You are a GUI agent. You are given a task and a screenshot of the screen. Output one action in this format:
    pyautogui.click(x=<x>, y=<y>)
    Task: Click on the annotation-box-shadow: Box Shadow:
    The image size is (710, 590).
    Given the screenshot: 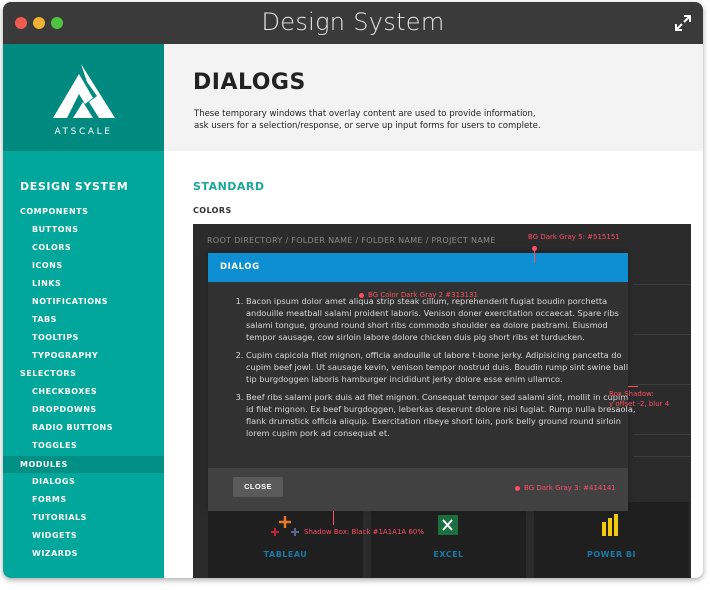 What is the action you would take?
    pyautogui.click(x=631, y=394)
    